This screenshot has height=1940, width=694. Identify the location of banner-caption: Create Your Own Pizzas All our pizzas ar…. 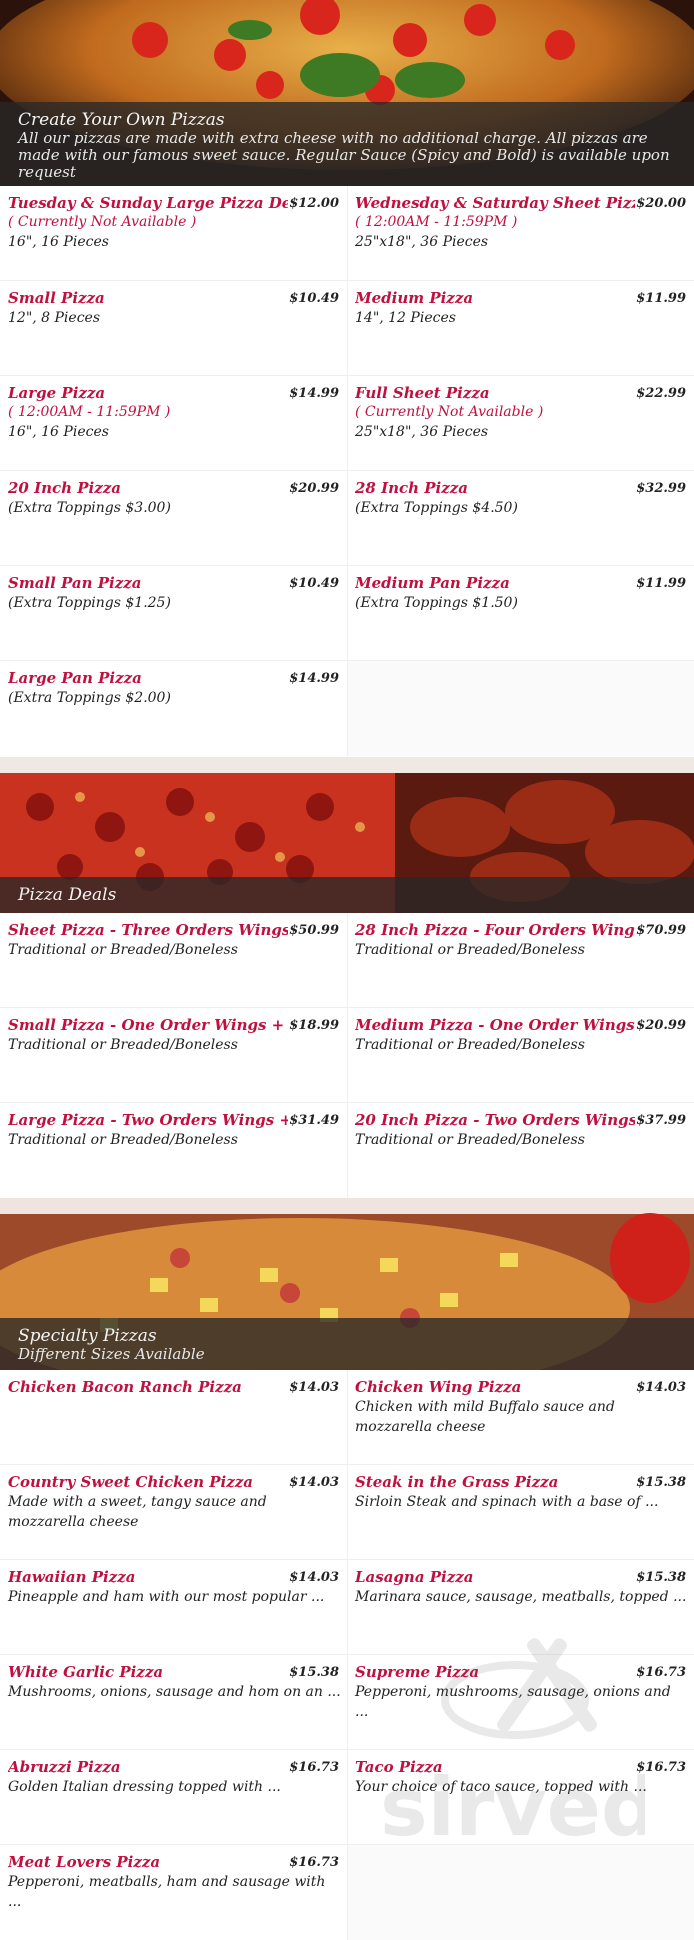
(347, 144).